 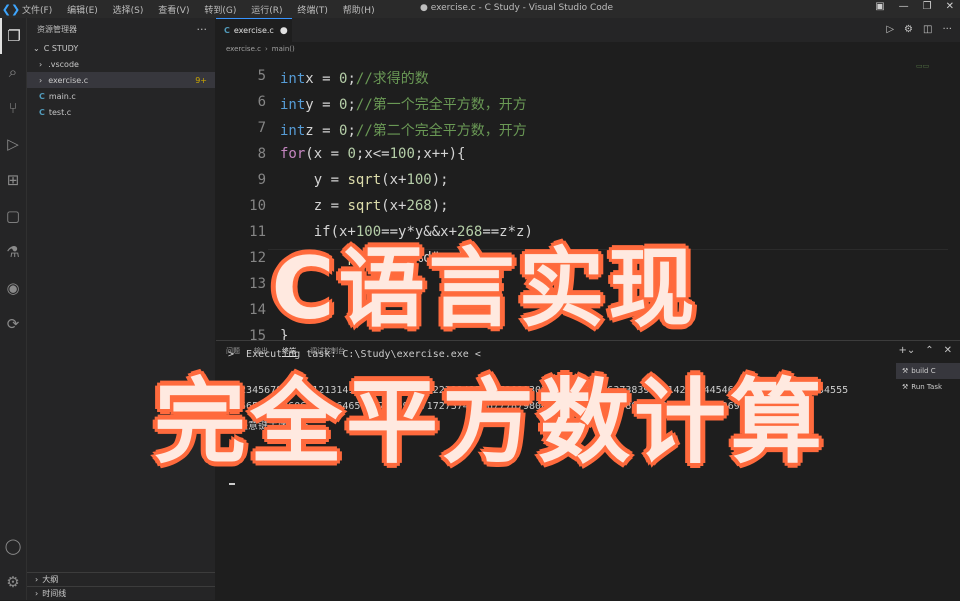 I want to click on code-line: intx = 0;//求得的数, so click(x=354, y=78).